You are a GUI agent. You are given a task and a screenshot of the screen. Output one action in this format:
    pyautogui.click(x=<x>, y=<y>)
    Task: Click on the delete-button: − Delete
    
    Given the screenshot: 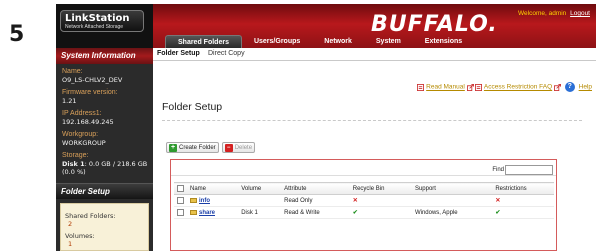 What is the action you would take?
    pyautogui.click(x=238, y=147)
    